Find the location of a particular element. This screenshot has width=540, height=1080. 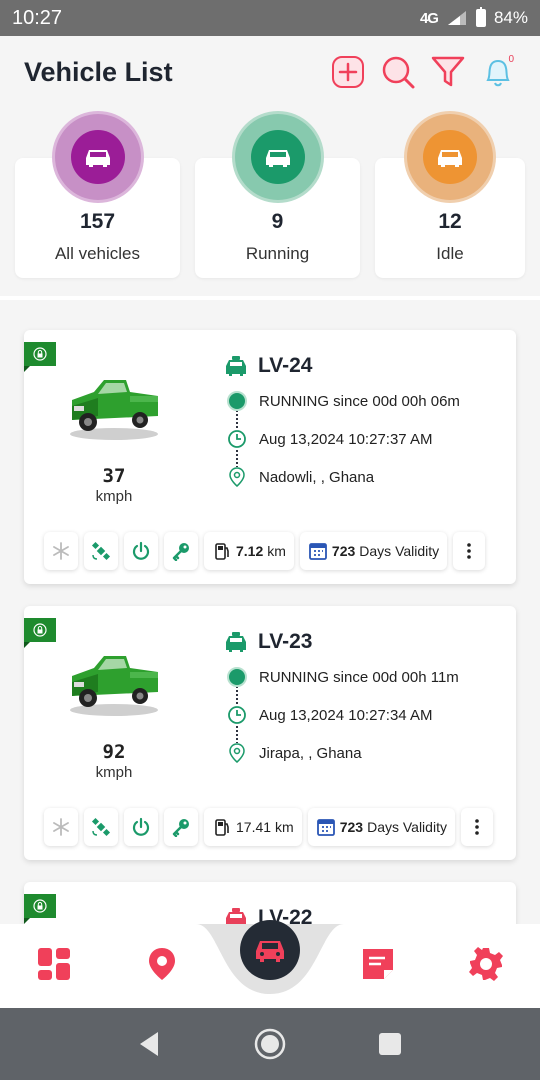

system-home-button is located at coordinates (270, 1044).